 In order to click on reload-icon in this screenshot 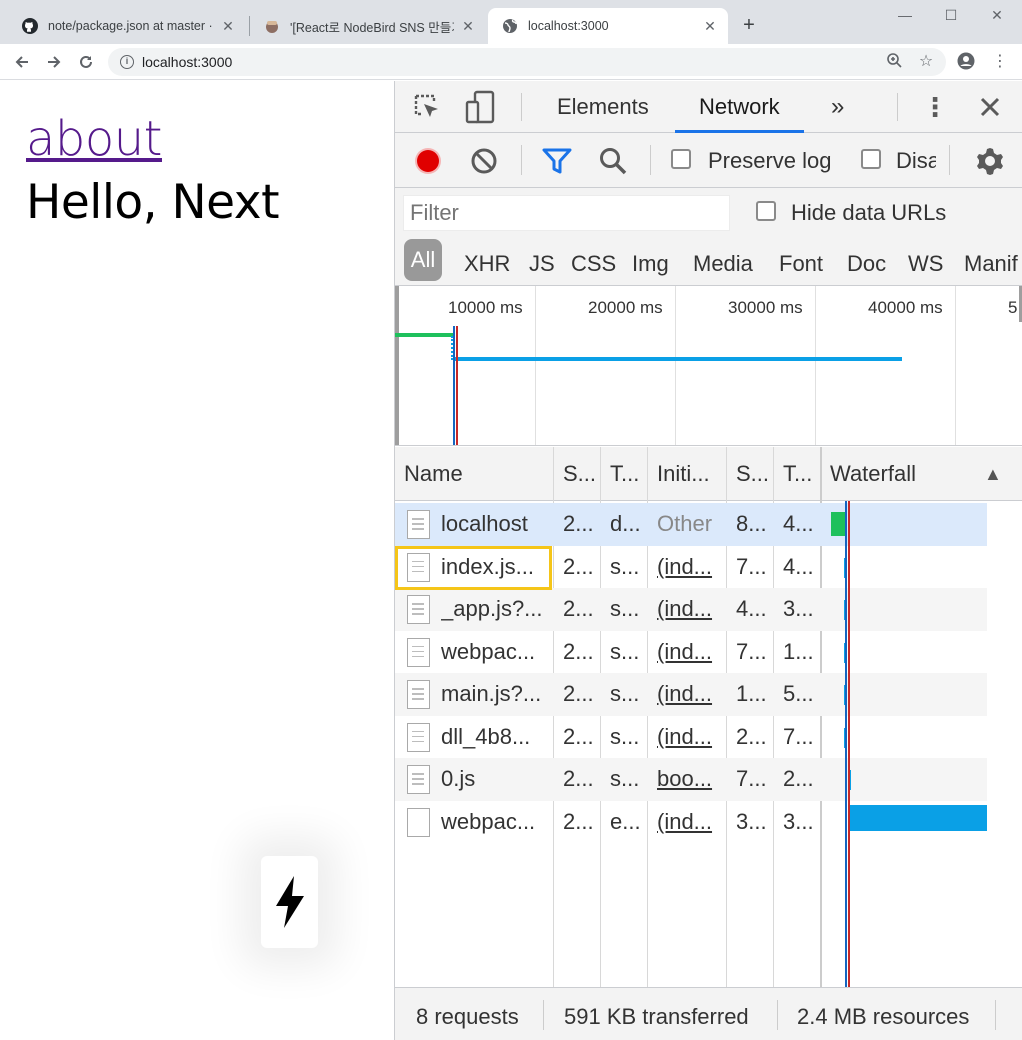, I will do `click(86, 61)`.